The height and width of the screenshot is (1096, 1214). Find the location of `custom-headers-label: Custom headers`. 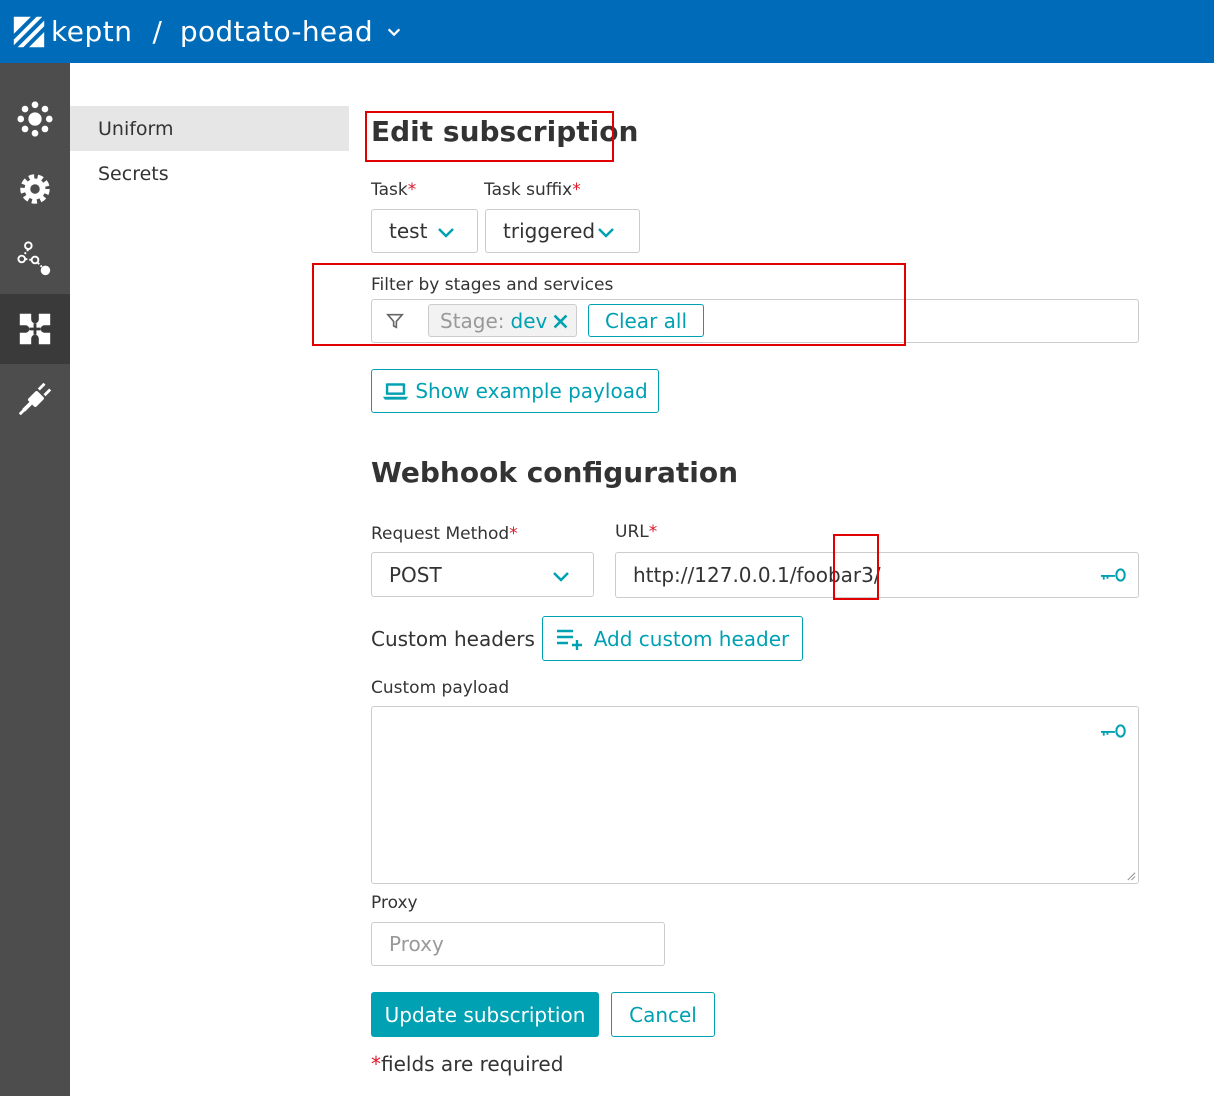

custom-headers-label: Custom headers is located at coordinates (453, 639).